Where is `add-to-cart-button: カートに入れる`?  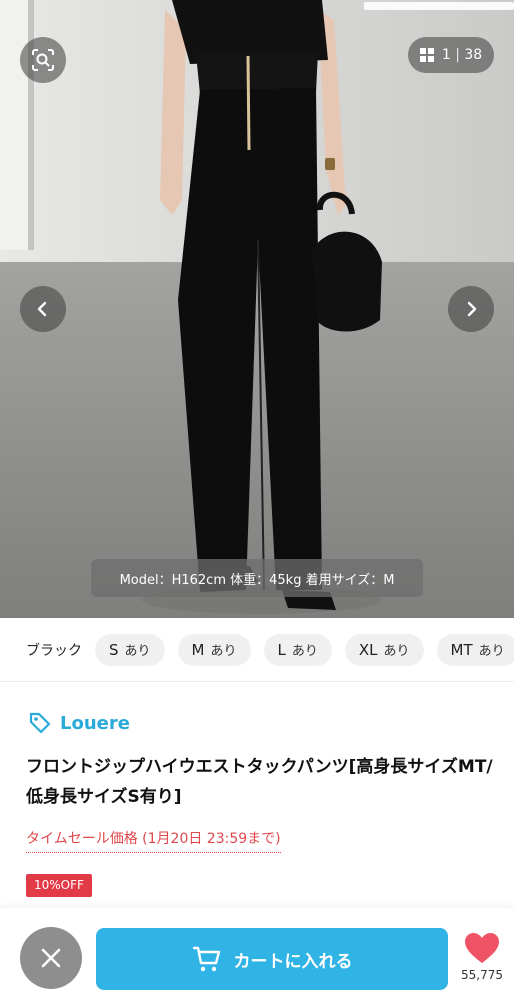 add-to-cart-button: カートに入れる is located at coordinates (272, 959).